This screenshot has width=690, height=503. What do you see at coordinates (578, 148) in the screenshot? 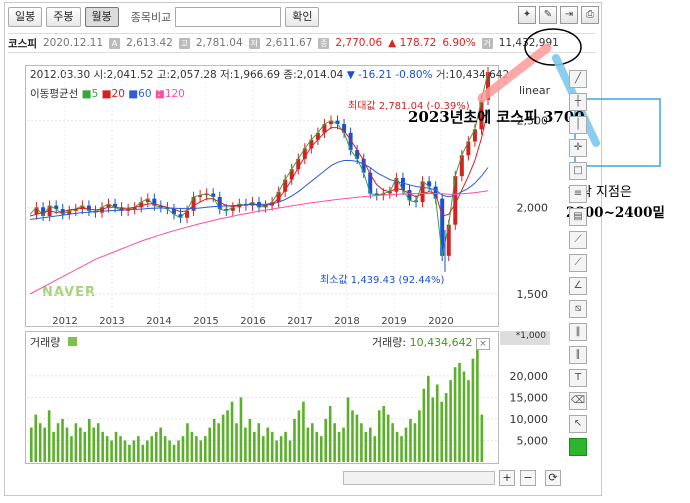
I see `cross-icon: ✛` at bounding box center [578, 148].